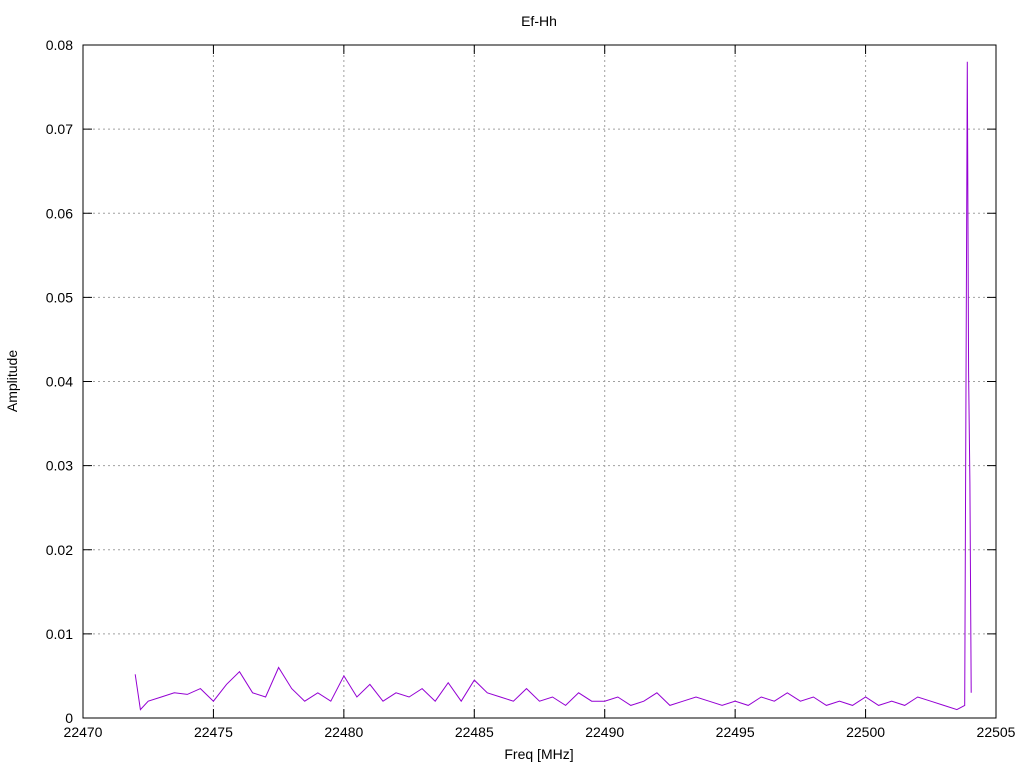 This screenshot has width=1024, height=768. Describe the element at coordinates (12, 381) in the screenshot. I see `y-axis-label: Amplitude` at that location.